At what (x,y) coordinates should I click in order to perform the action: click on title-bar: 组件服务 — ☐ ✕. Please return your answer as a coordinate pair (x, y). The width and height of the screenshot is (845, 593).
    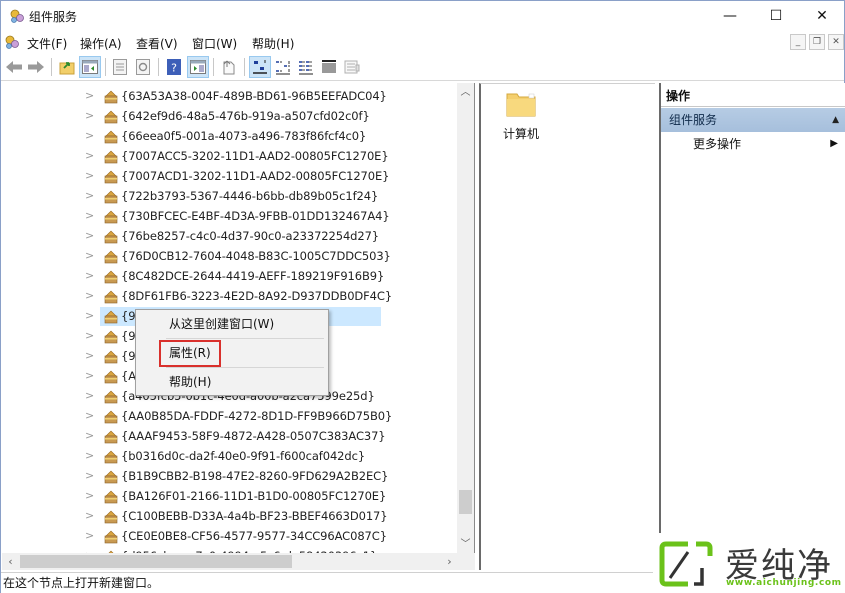
    Looking at the image, I should click on (422, 16).